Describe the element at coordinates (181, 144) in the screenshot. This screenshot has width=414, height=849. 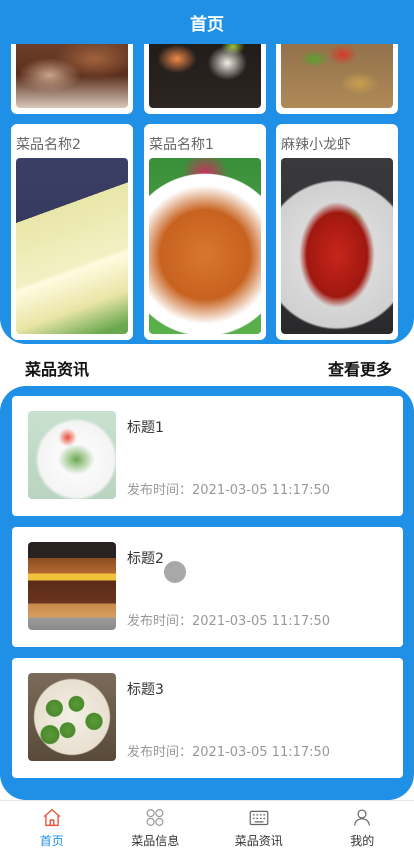
I see `dish-name: 菜品名称1` at that location.